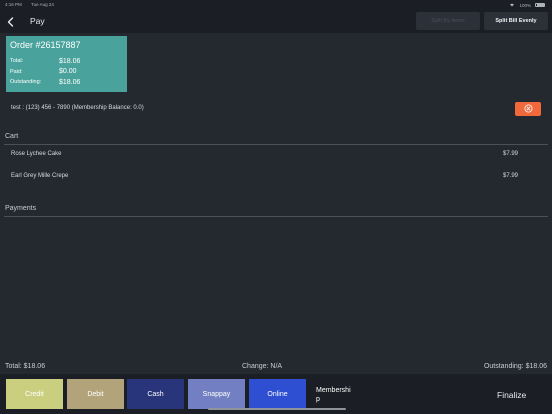  I want to click on debit-button: Debit, so click(95, 394).